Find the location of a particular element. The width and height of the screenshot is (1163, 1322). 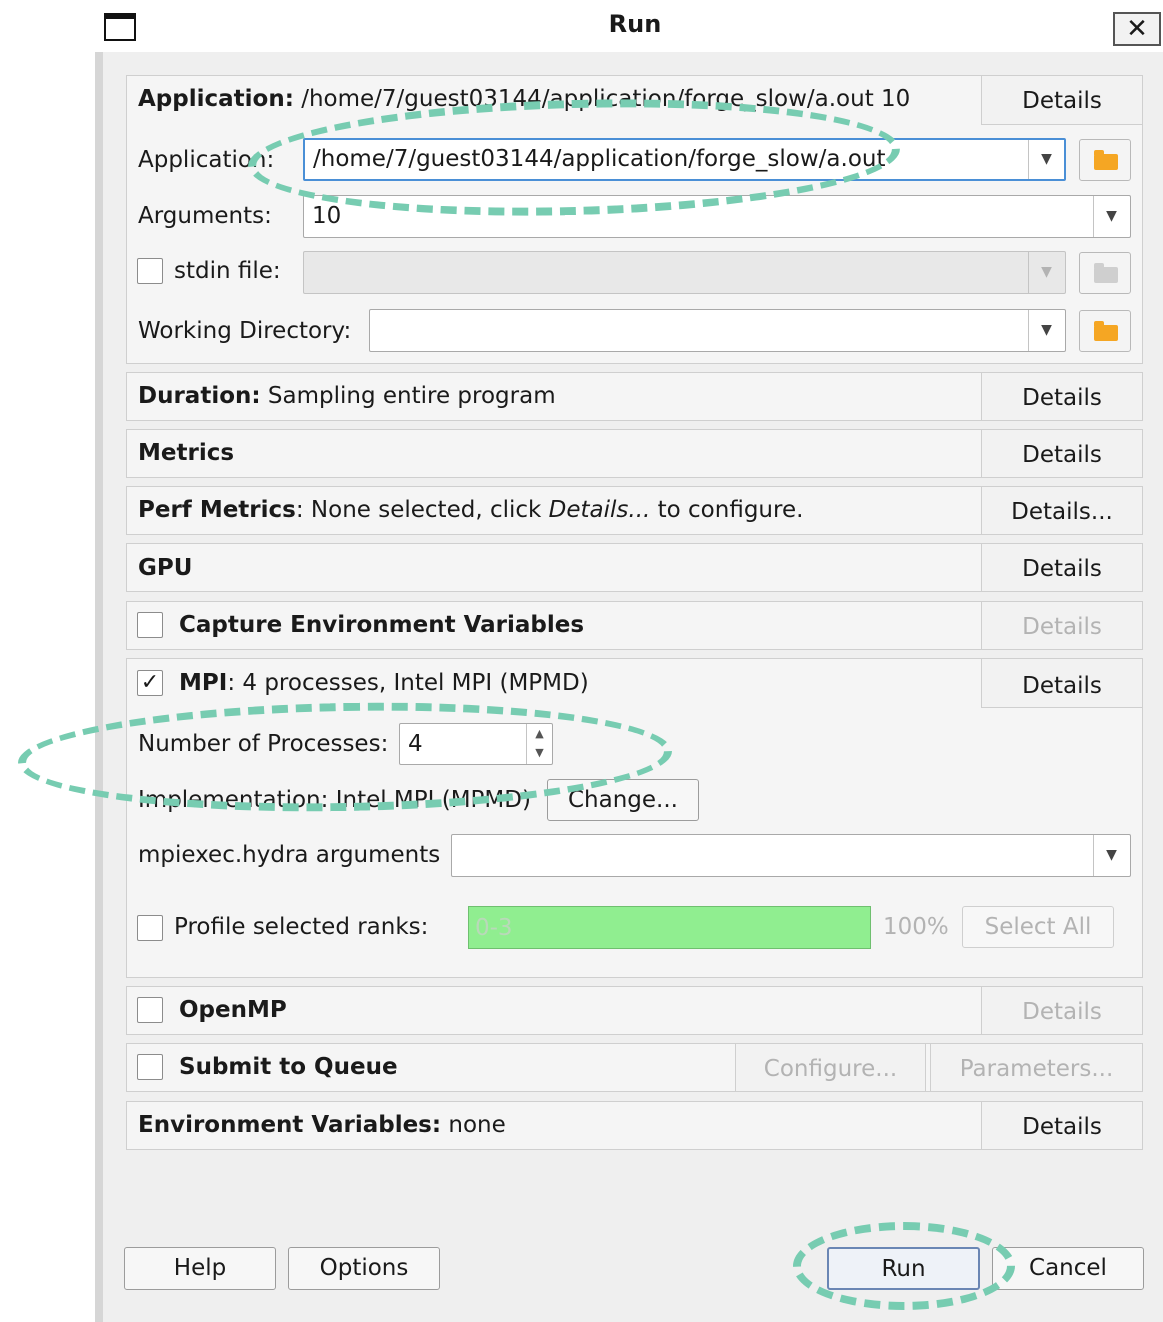

application-details-button: Details is located at coordinates (1062, 100).